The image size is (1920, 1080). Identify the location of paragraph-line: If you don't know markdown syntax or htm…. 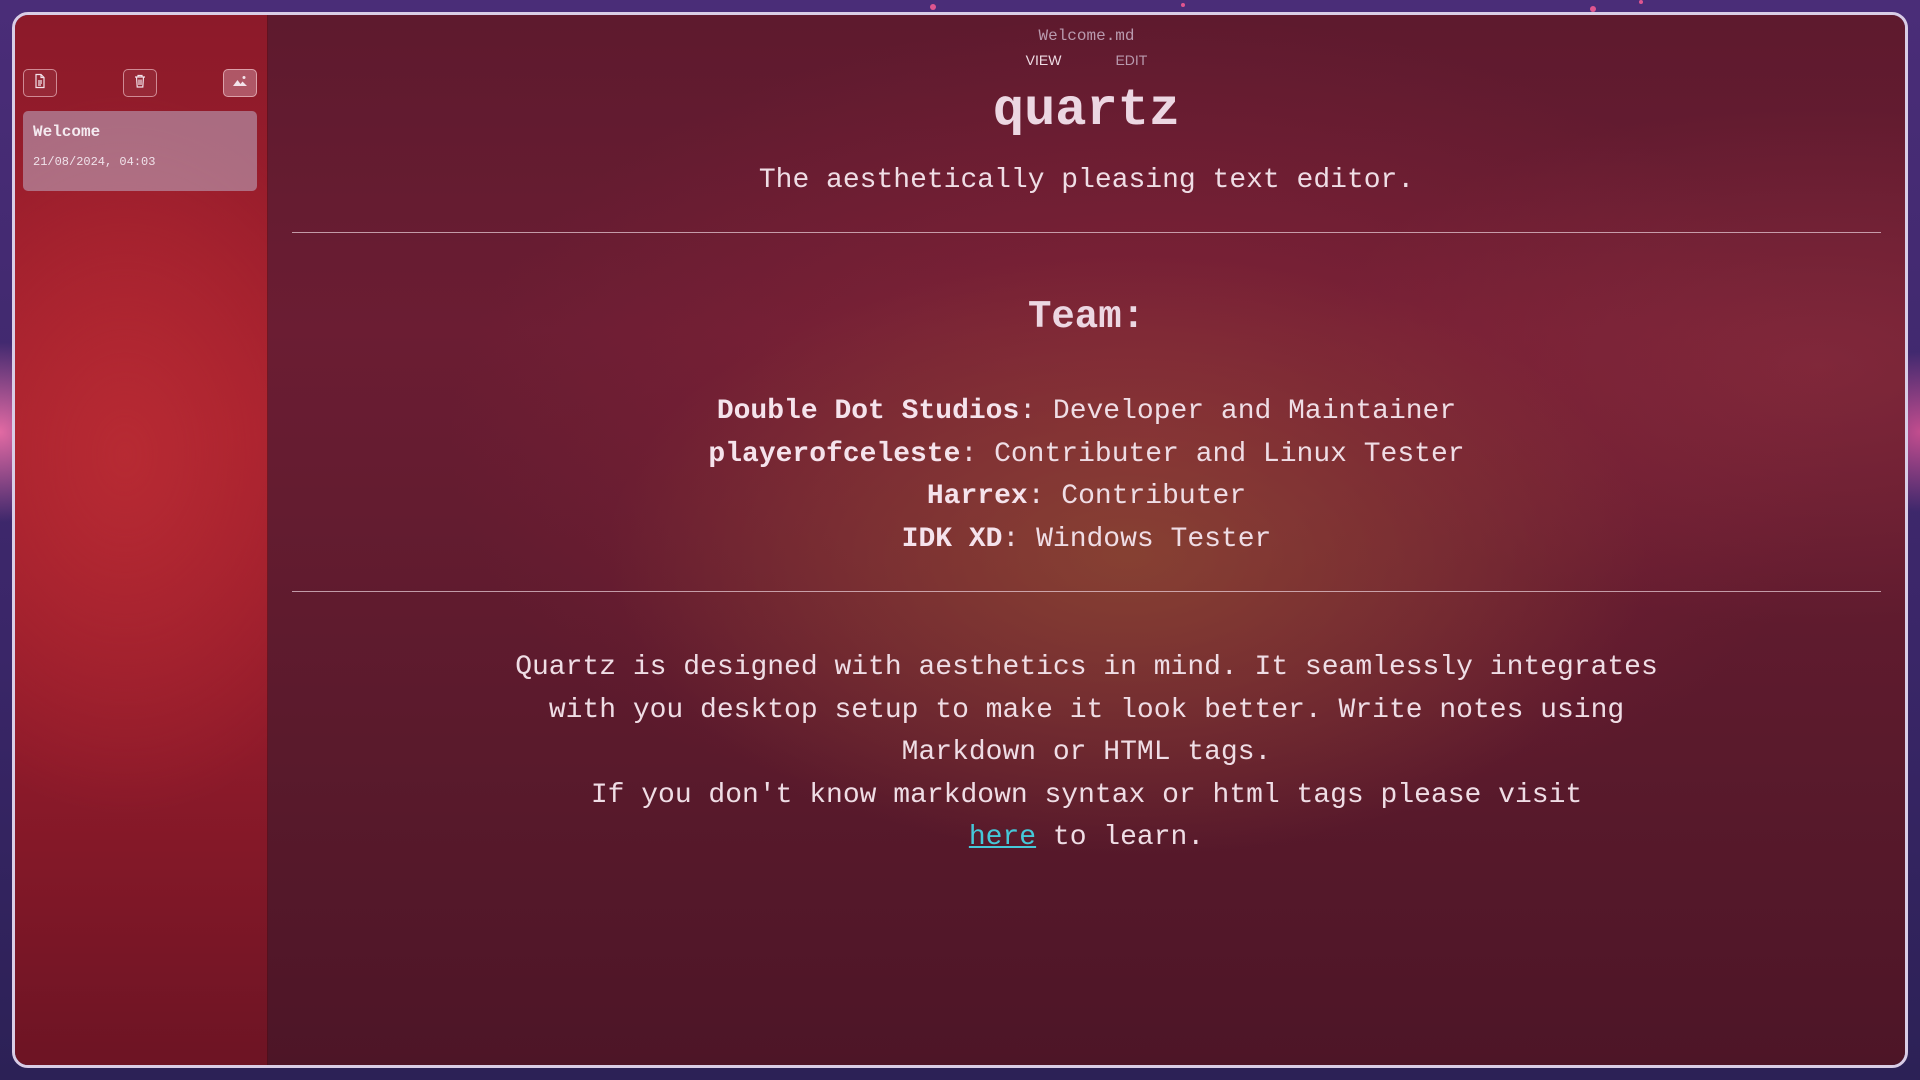
(1086, 795).